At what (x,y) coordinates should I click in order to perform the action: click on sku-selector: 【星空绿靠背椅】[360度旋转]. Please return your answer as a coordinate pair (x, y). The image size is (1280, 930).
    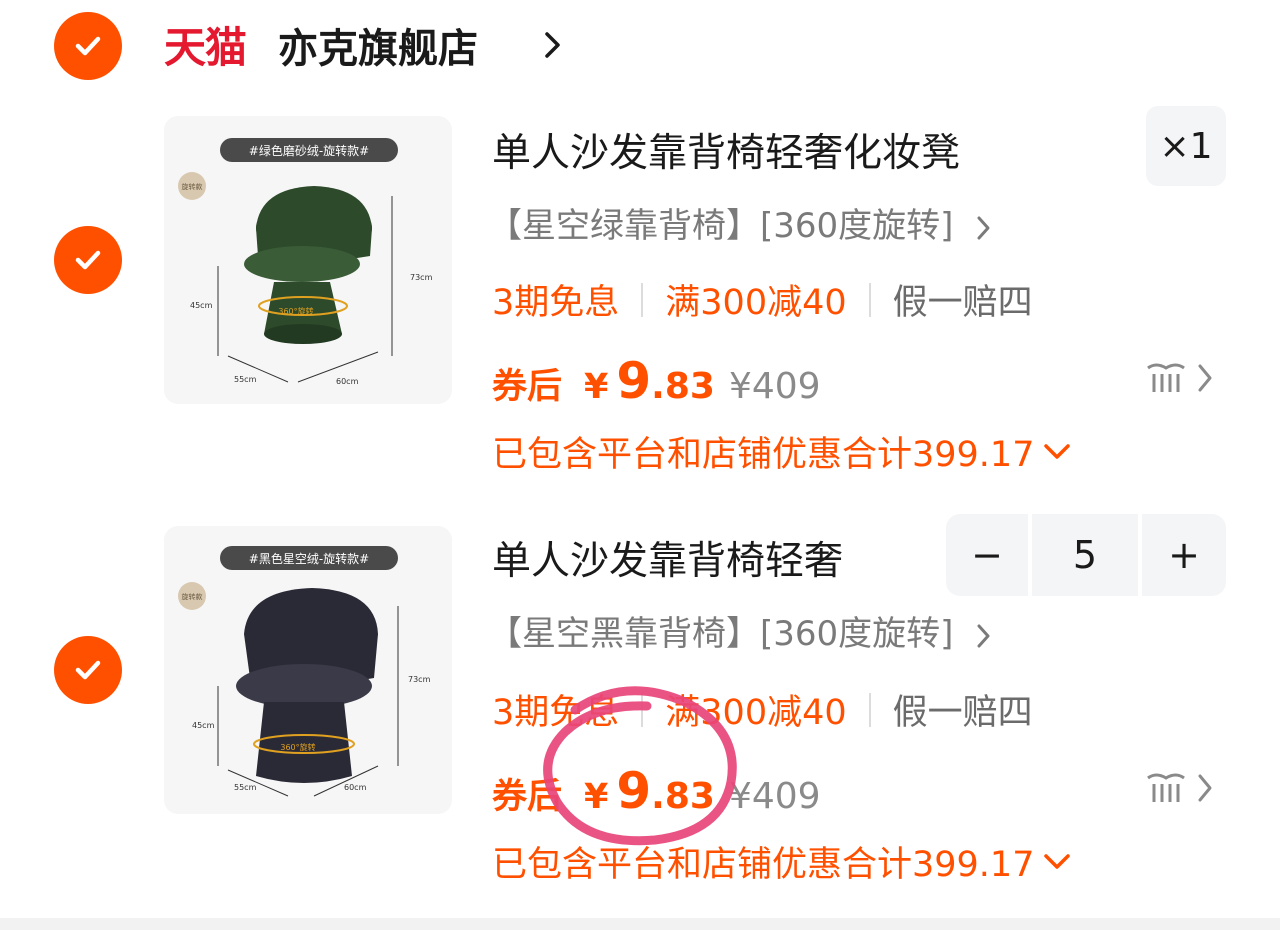
    Looking at the image, I should click on (741, 222).